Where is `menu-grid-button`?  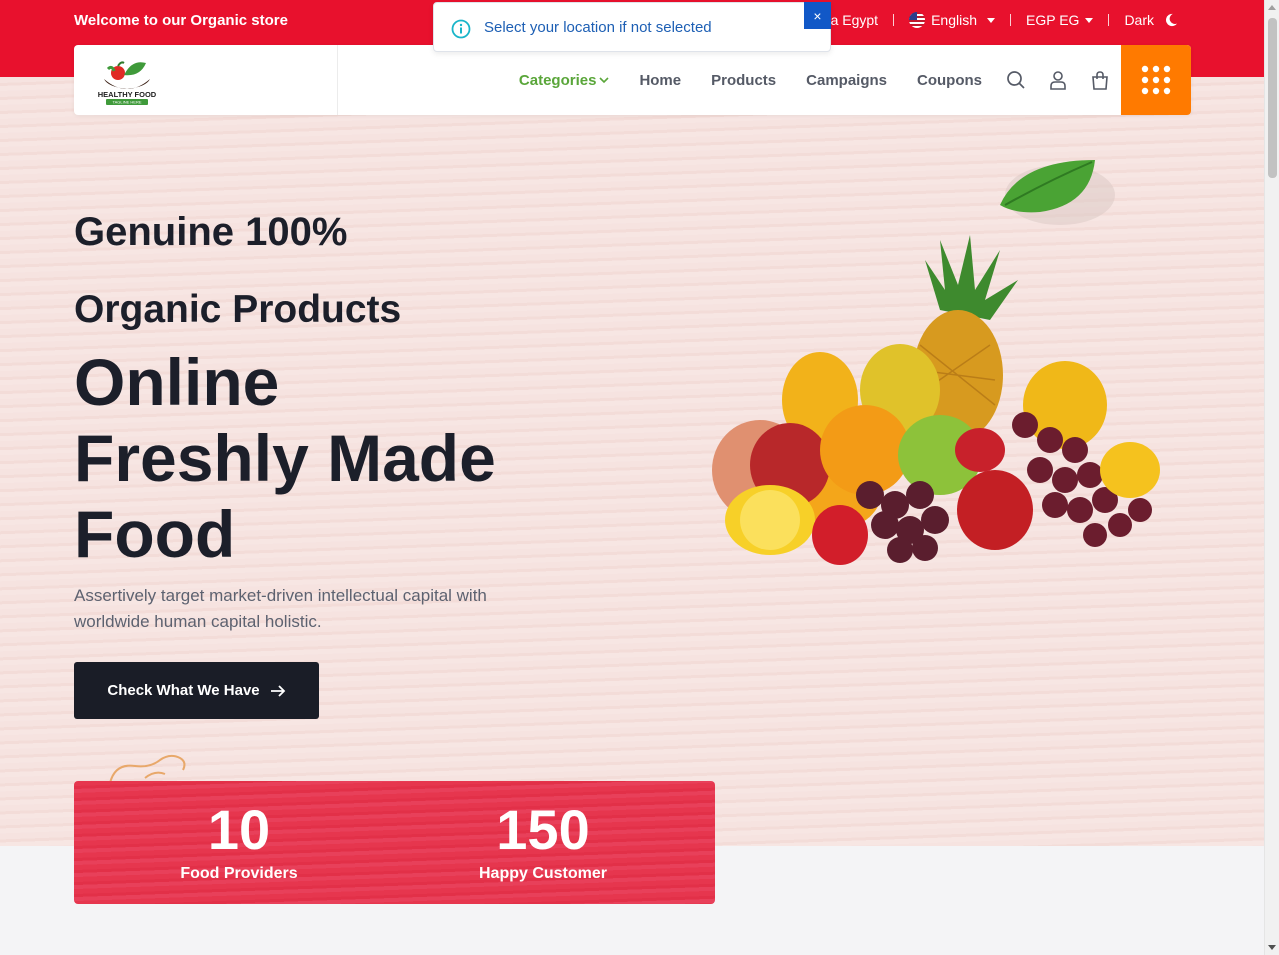 menu-grid-button is located at coordinates (1156, 80).